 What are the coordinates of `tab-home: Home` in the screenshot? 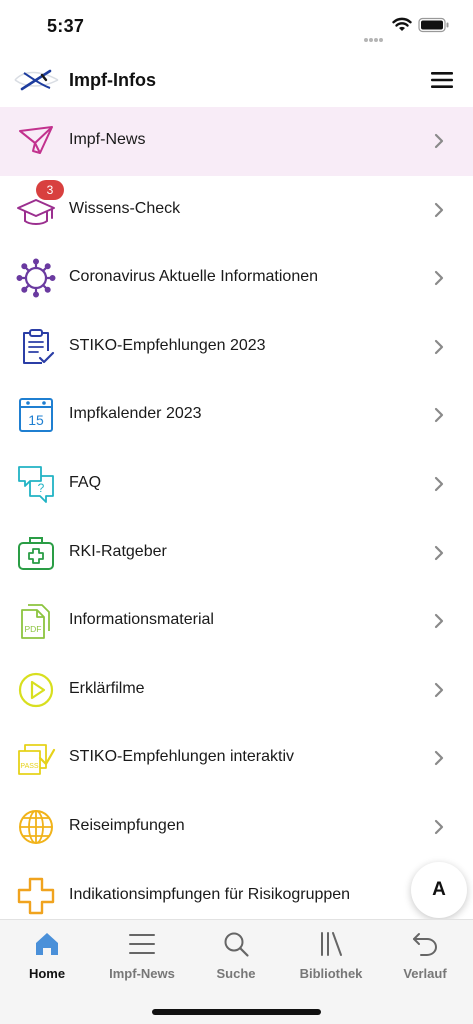 It's located at (47, 958).